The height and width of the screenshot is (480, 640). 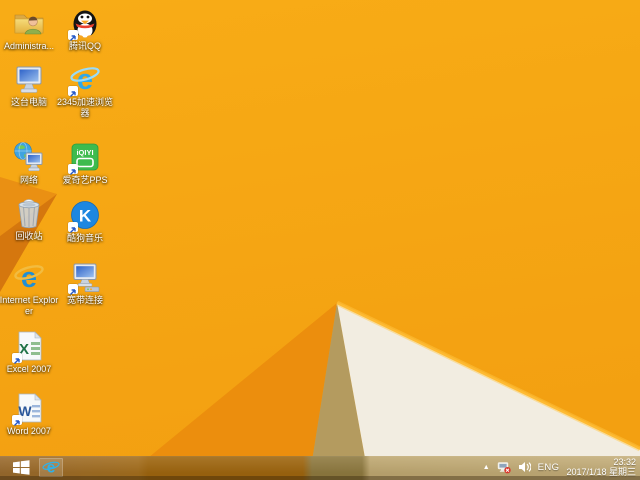 I want to click on desktop-icon-network: 网络, so click(x=30, y=163).